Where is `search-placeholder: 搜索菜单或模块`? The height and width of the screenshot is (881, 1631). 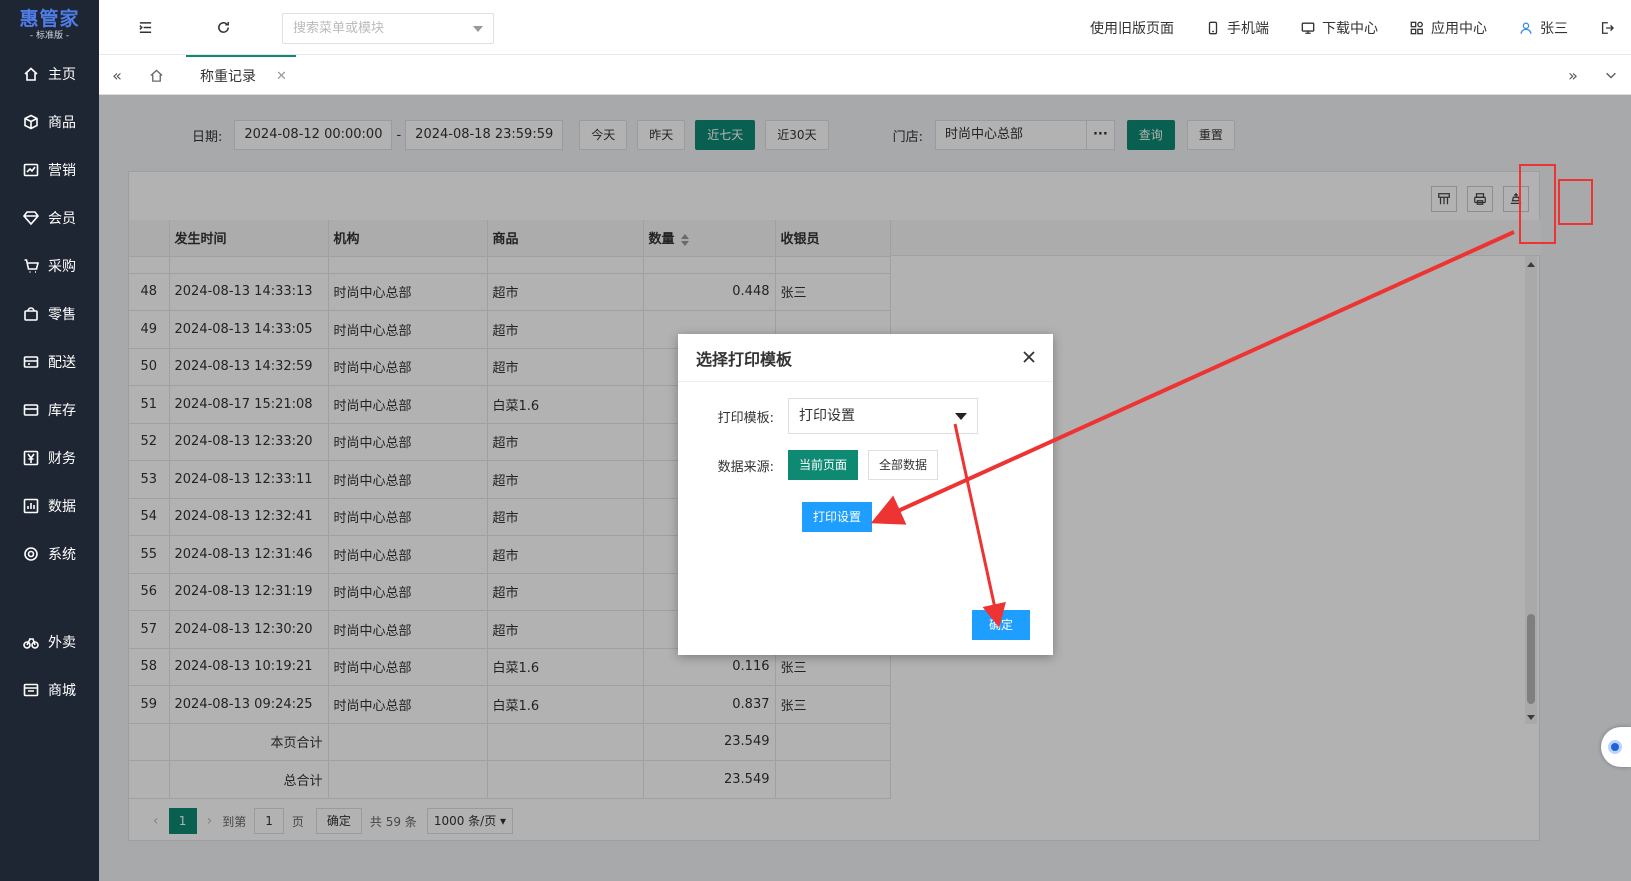
search-placeholder: 搜索菜单或模块 is located at coordinates (339, 28).